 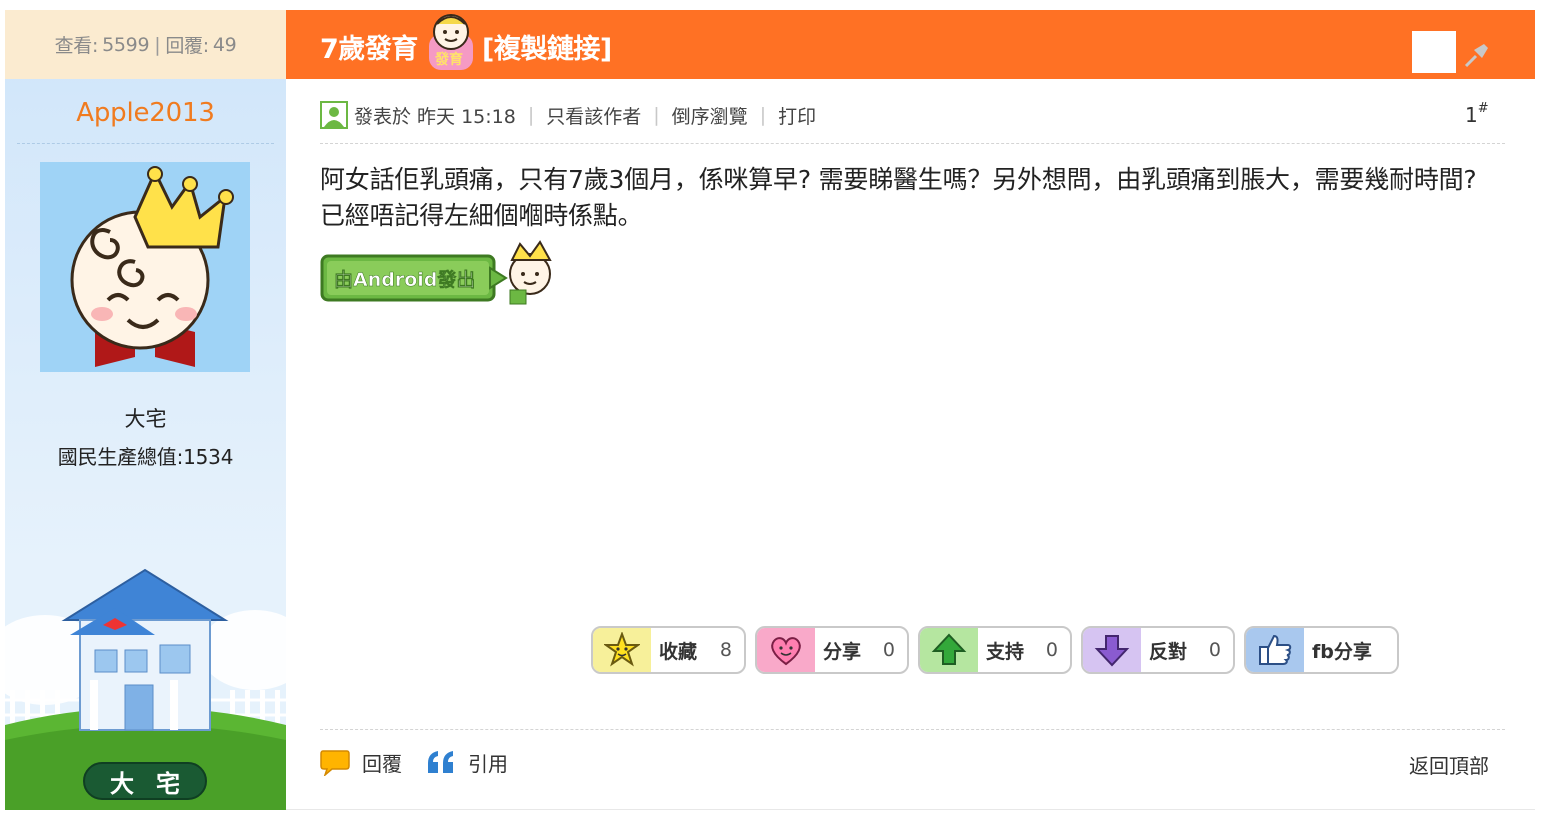 I want to click on android-badge-label: 由Android發出, so click(x=404, y=279).